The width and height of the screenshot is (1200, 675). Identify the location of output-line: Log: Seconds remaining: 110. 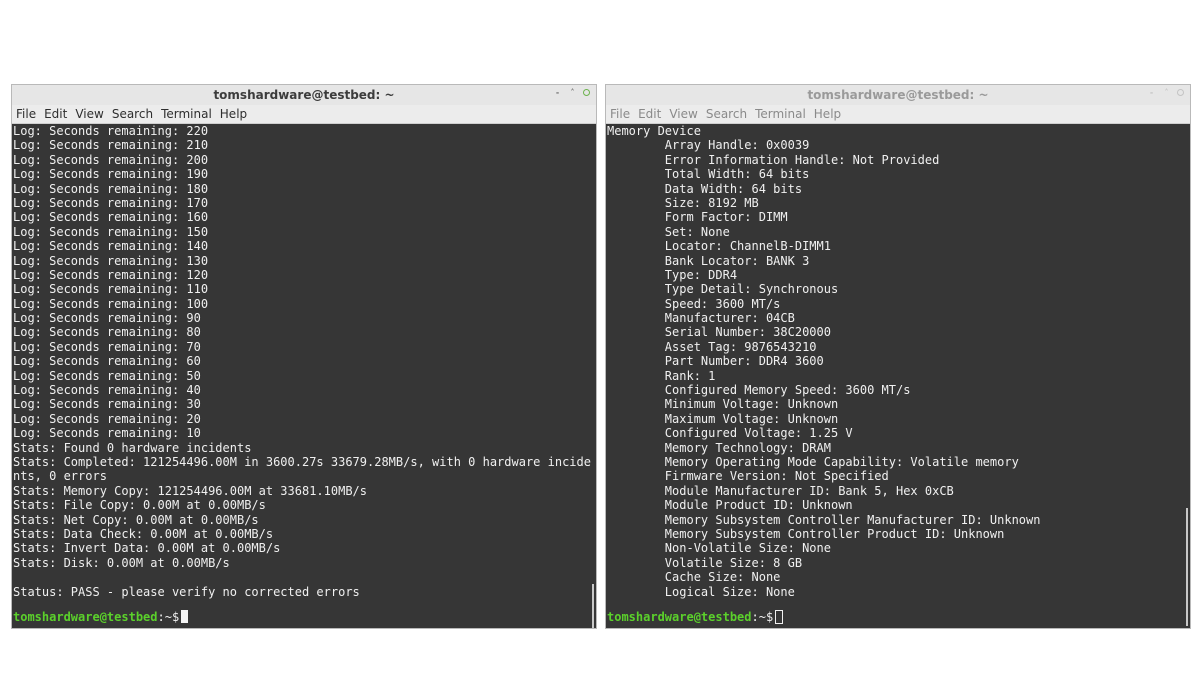
(111, 289).